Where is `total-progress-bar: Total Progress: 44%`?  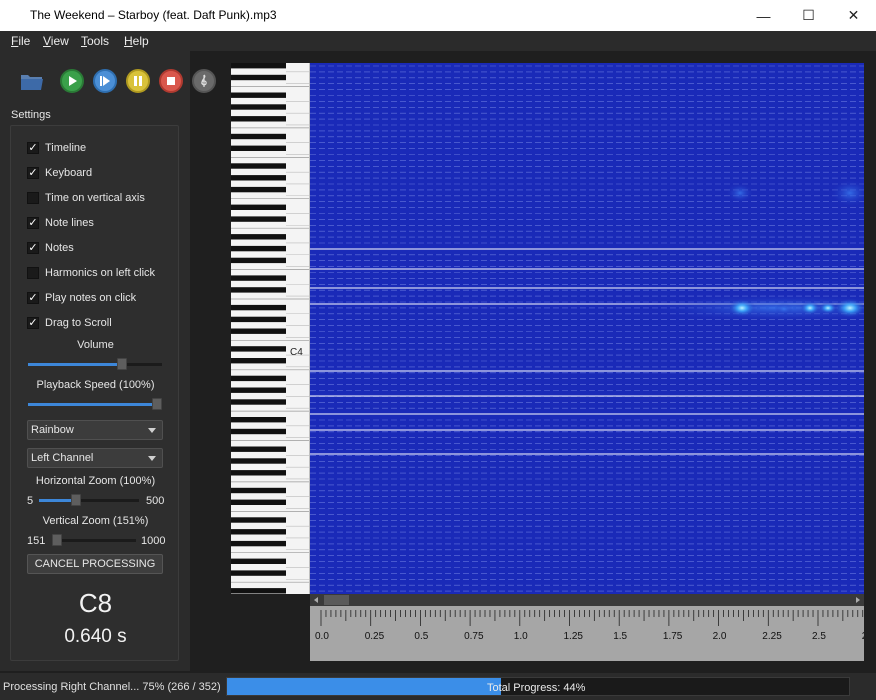 total-progress-bar: Total Progress: 44% is located at coordinates (538, 686).